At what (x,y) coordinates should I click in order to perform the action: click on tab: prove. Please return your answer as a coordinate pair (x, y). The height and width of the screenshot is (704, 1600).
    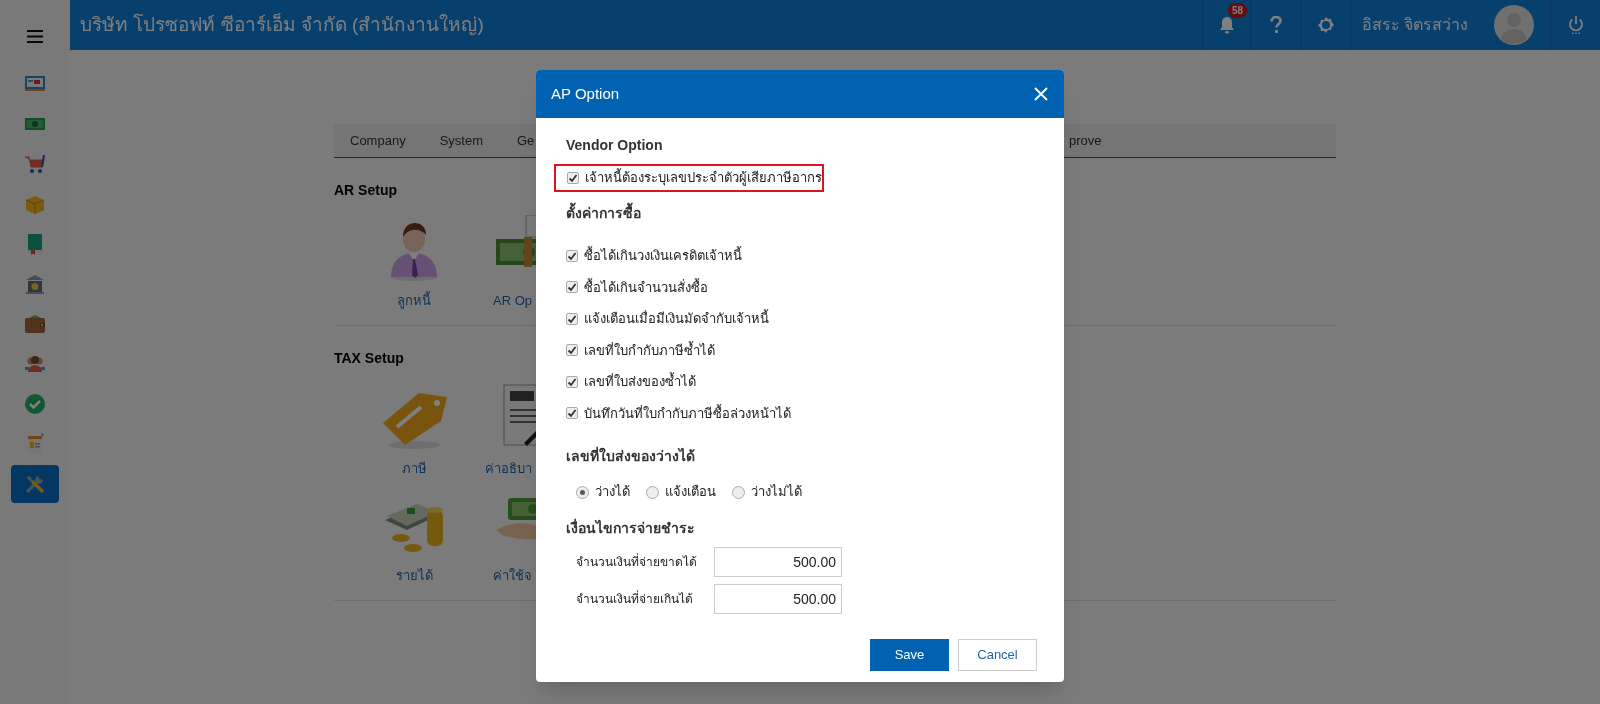
    Looking at the image, I should click on (1085, 140).